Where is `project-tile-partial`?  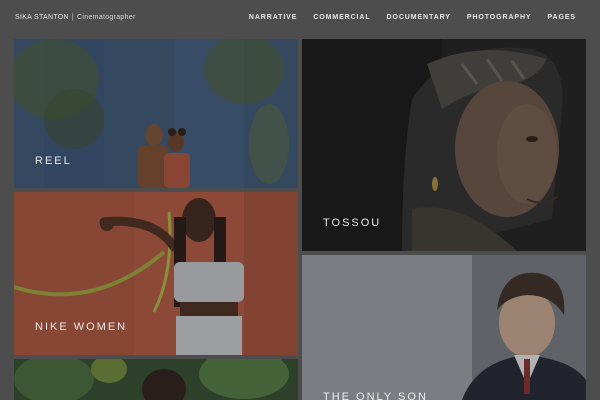
project-tile-partial is located at coordinates (156, 379).